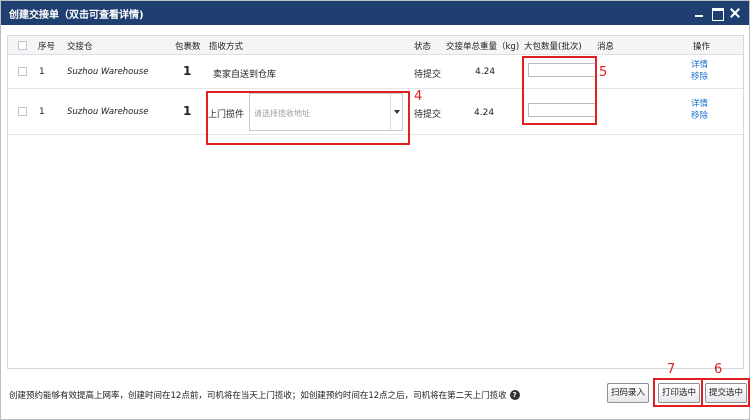 This screenshot has height=420, width=750. I want to click on maximize-icon, so click(717, 14).